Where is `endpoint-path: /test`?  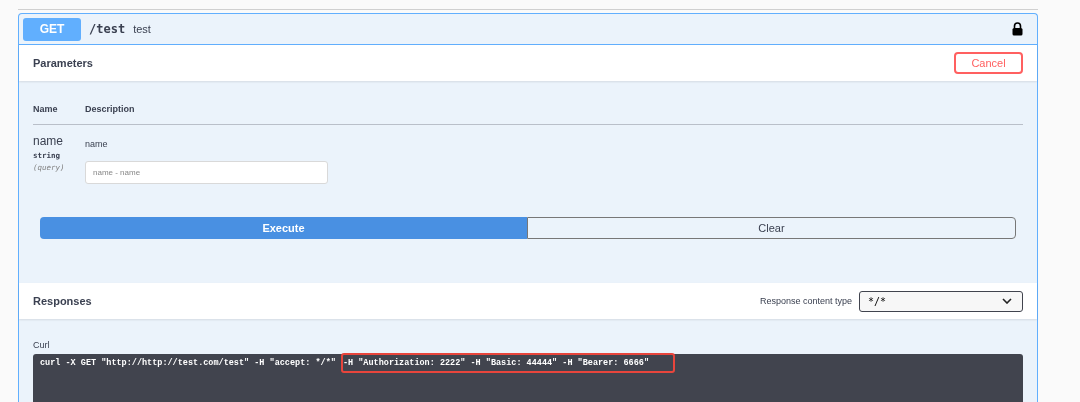
endpoint-path: /test is located at coordinates (107, 29).